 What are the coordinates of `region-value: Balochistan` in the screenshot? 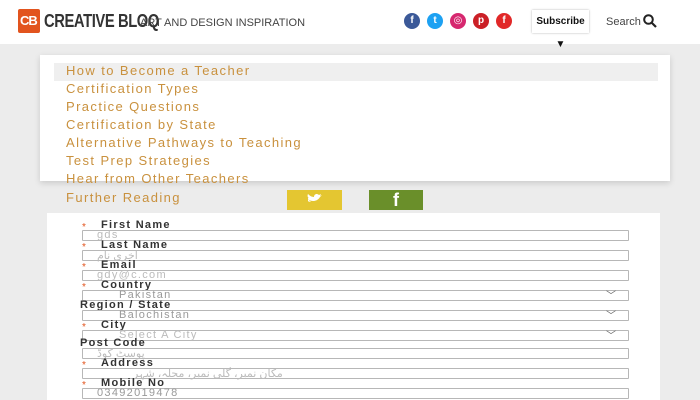 It's located at (155, 315).